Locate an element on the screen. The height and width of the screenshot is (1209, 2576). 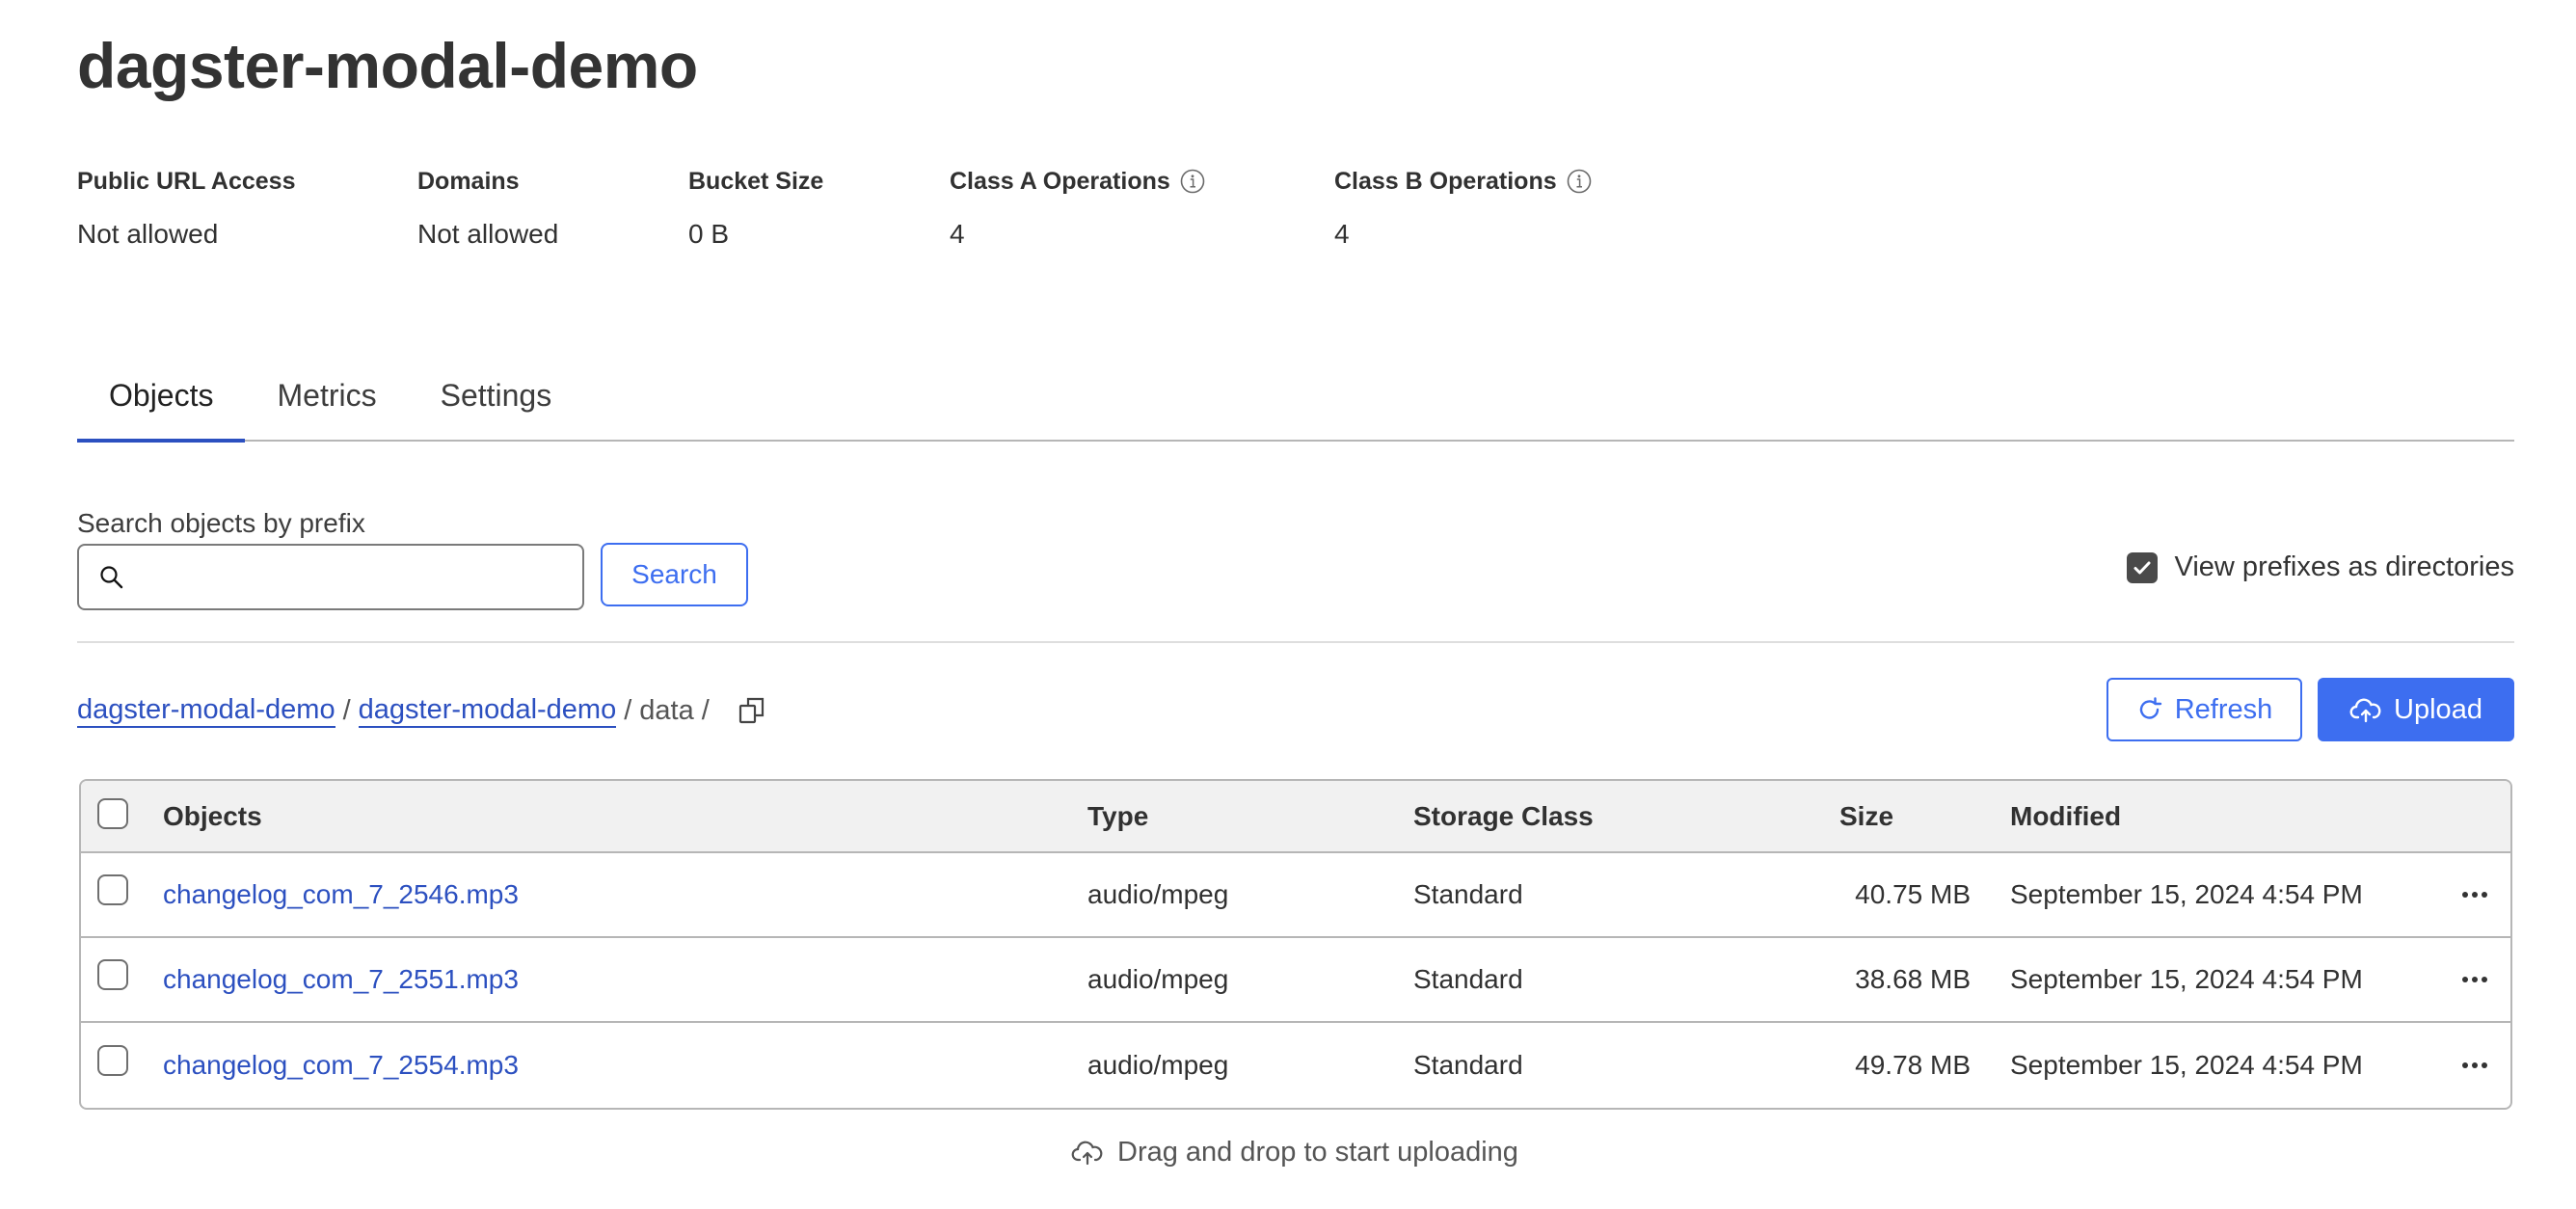
object-size: 49.78 MB is located at coordinates (1913, 1065).